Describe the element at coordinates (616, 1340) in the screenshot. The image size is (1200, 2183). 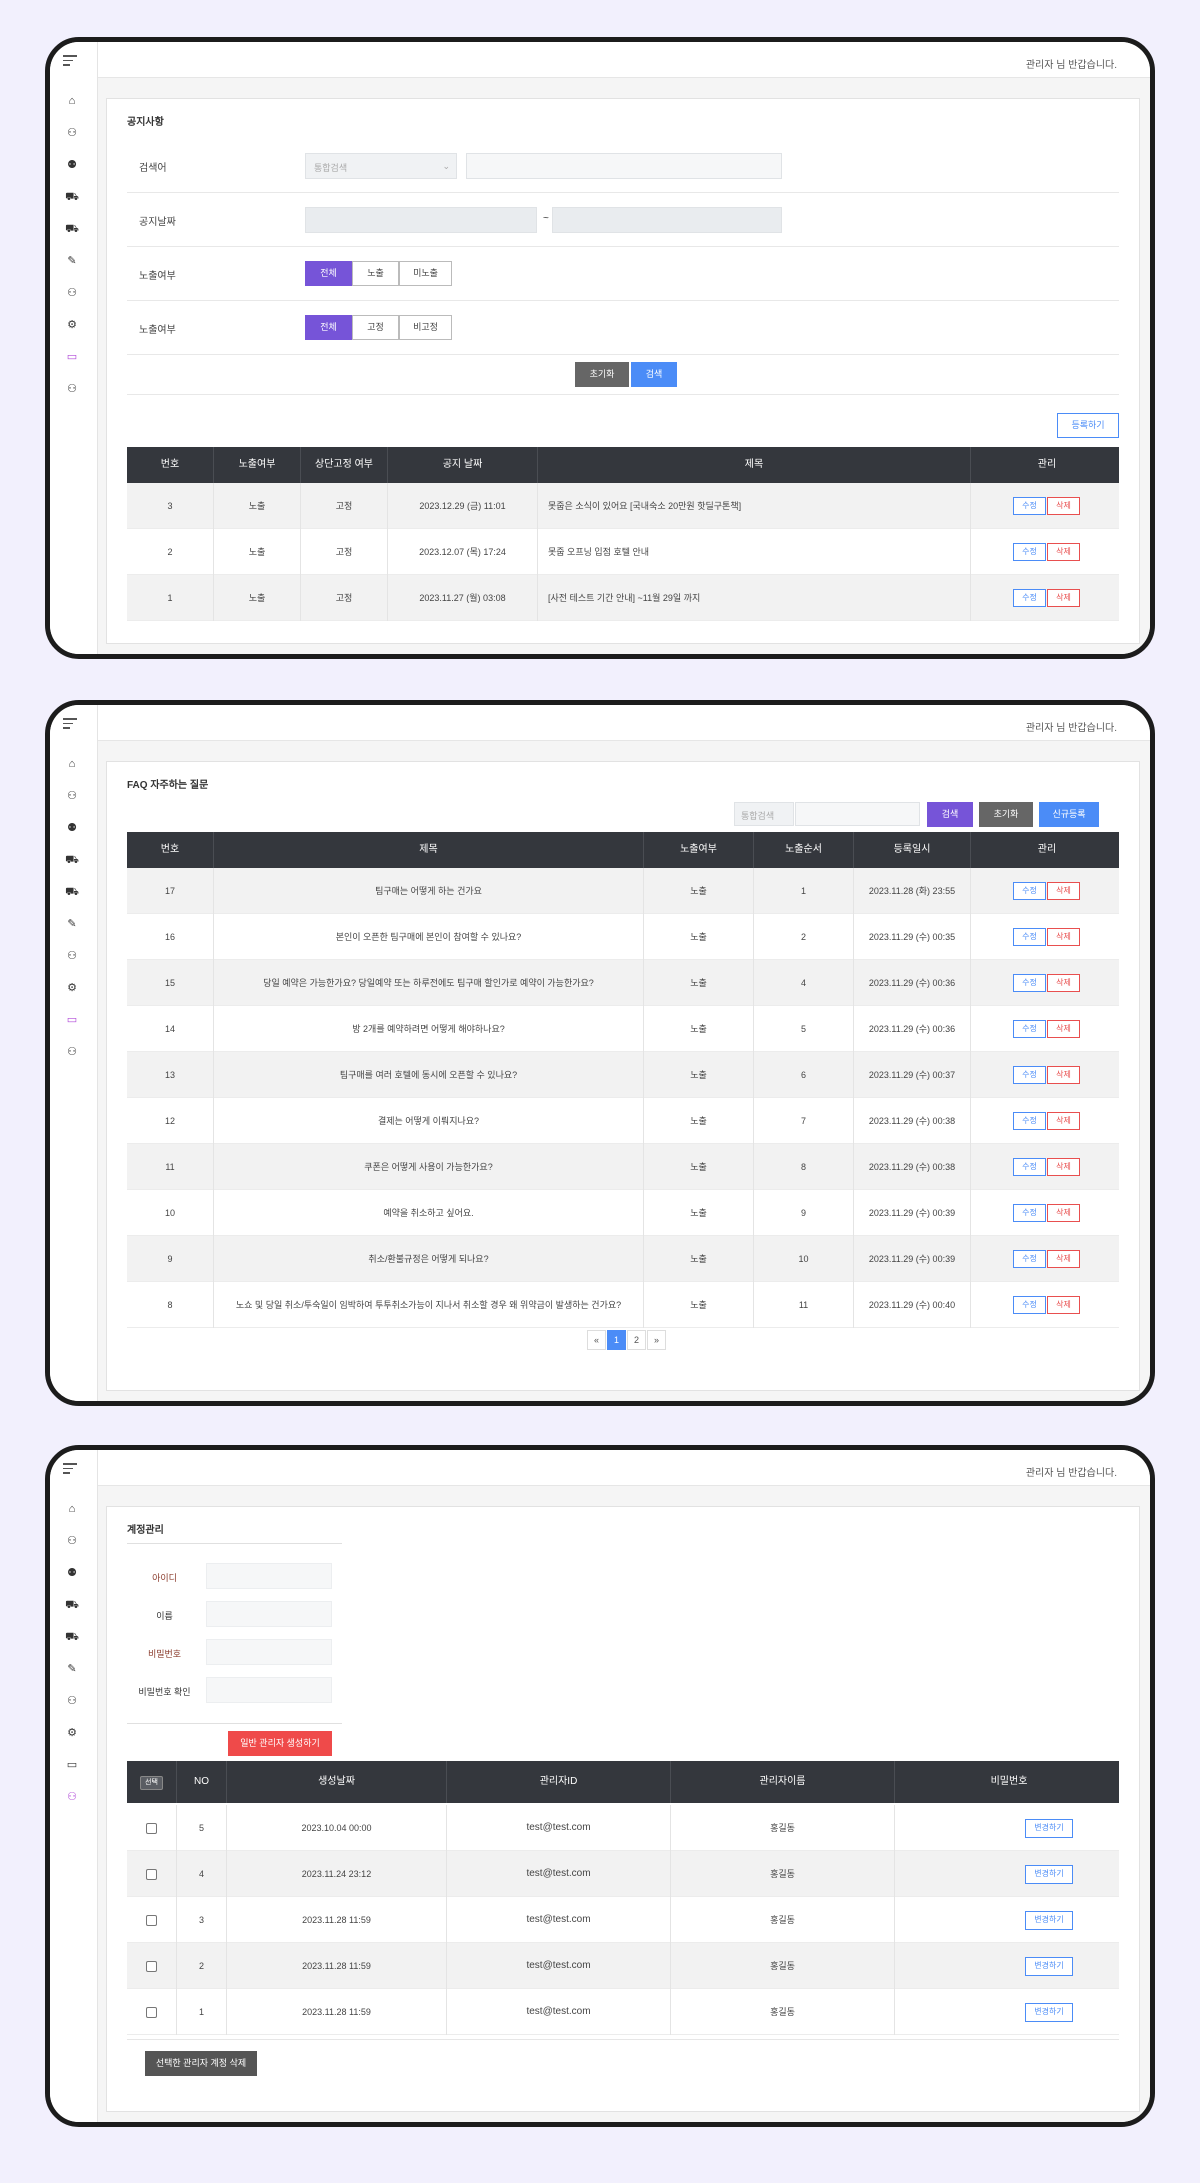
I see `pagination-page-1: 1` at that location.